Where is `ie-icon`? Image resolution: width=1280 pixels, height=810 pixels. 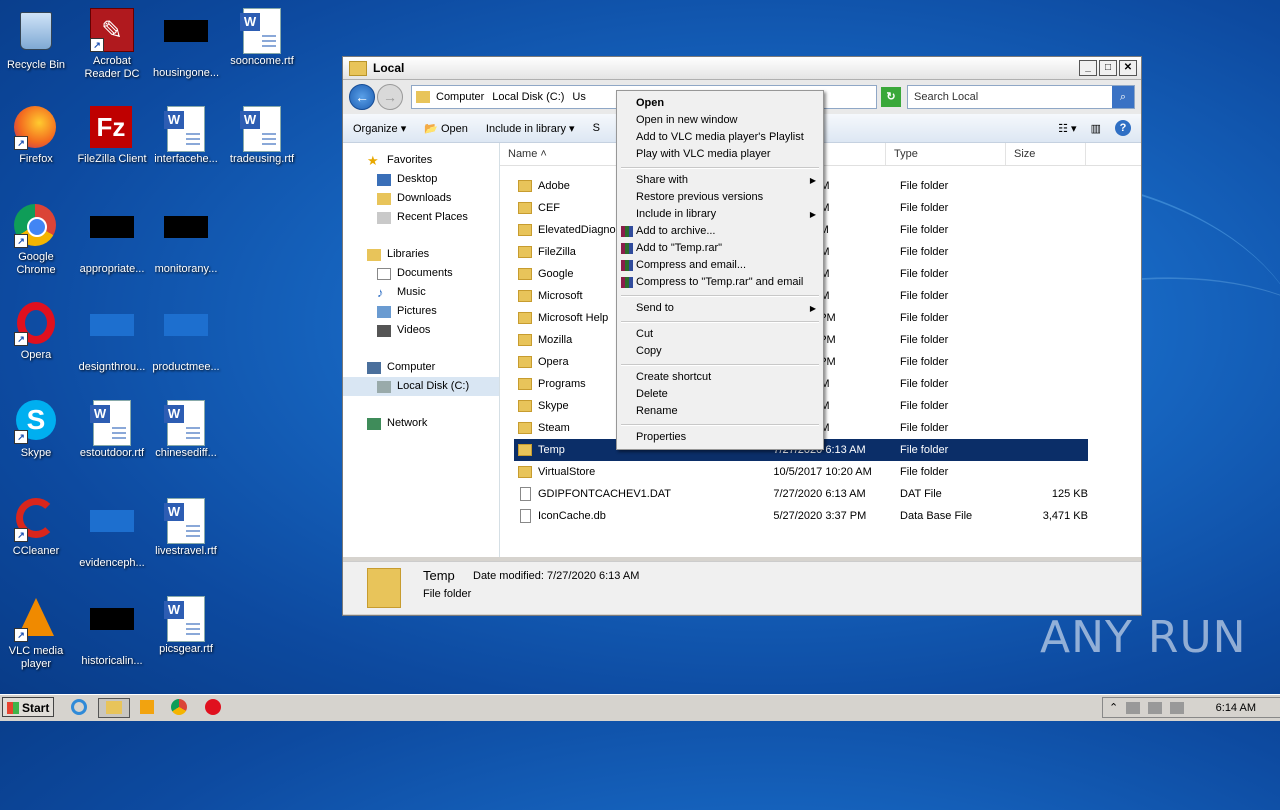
ie-icon is located at coordinates (80, 707).